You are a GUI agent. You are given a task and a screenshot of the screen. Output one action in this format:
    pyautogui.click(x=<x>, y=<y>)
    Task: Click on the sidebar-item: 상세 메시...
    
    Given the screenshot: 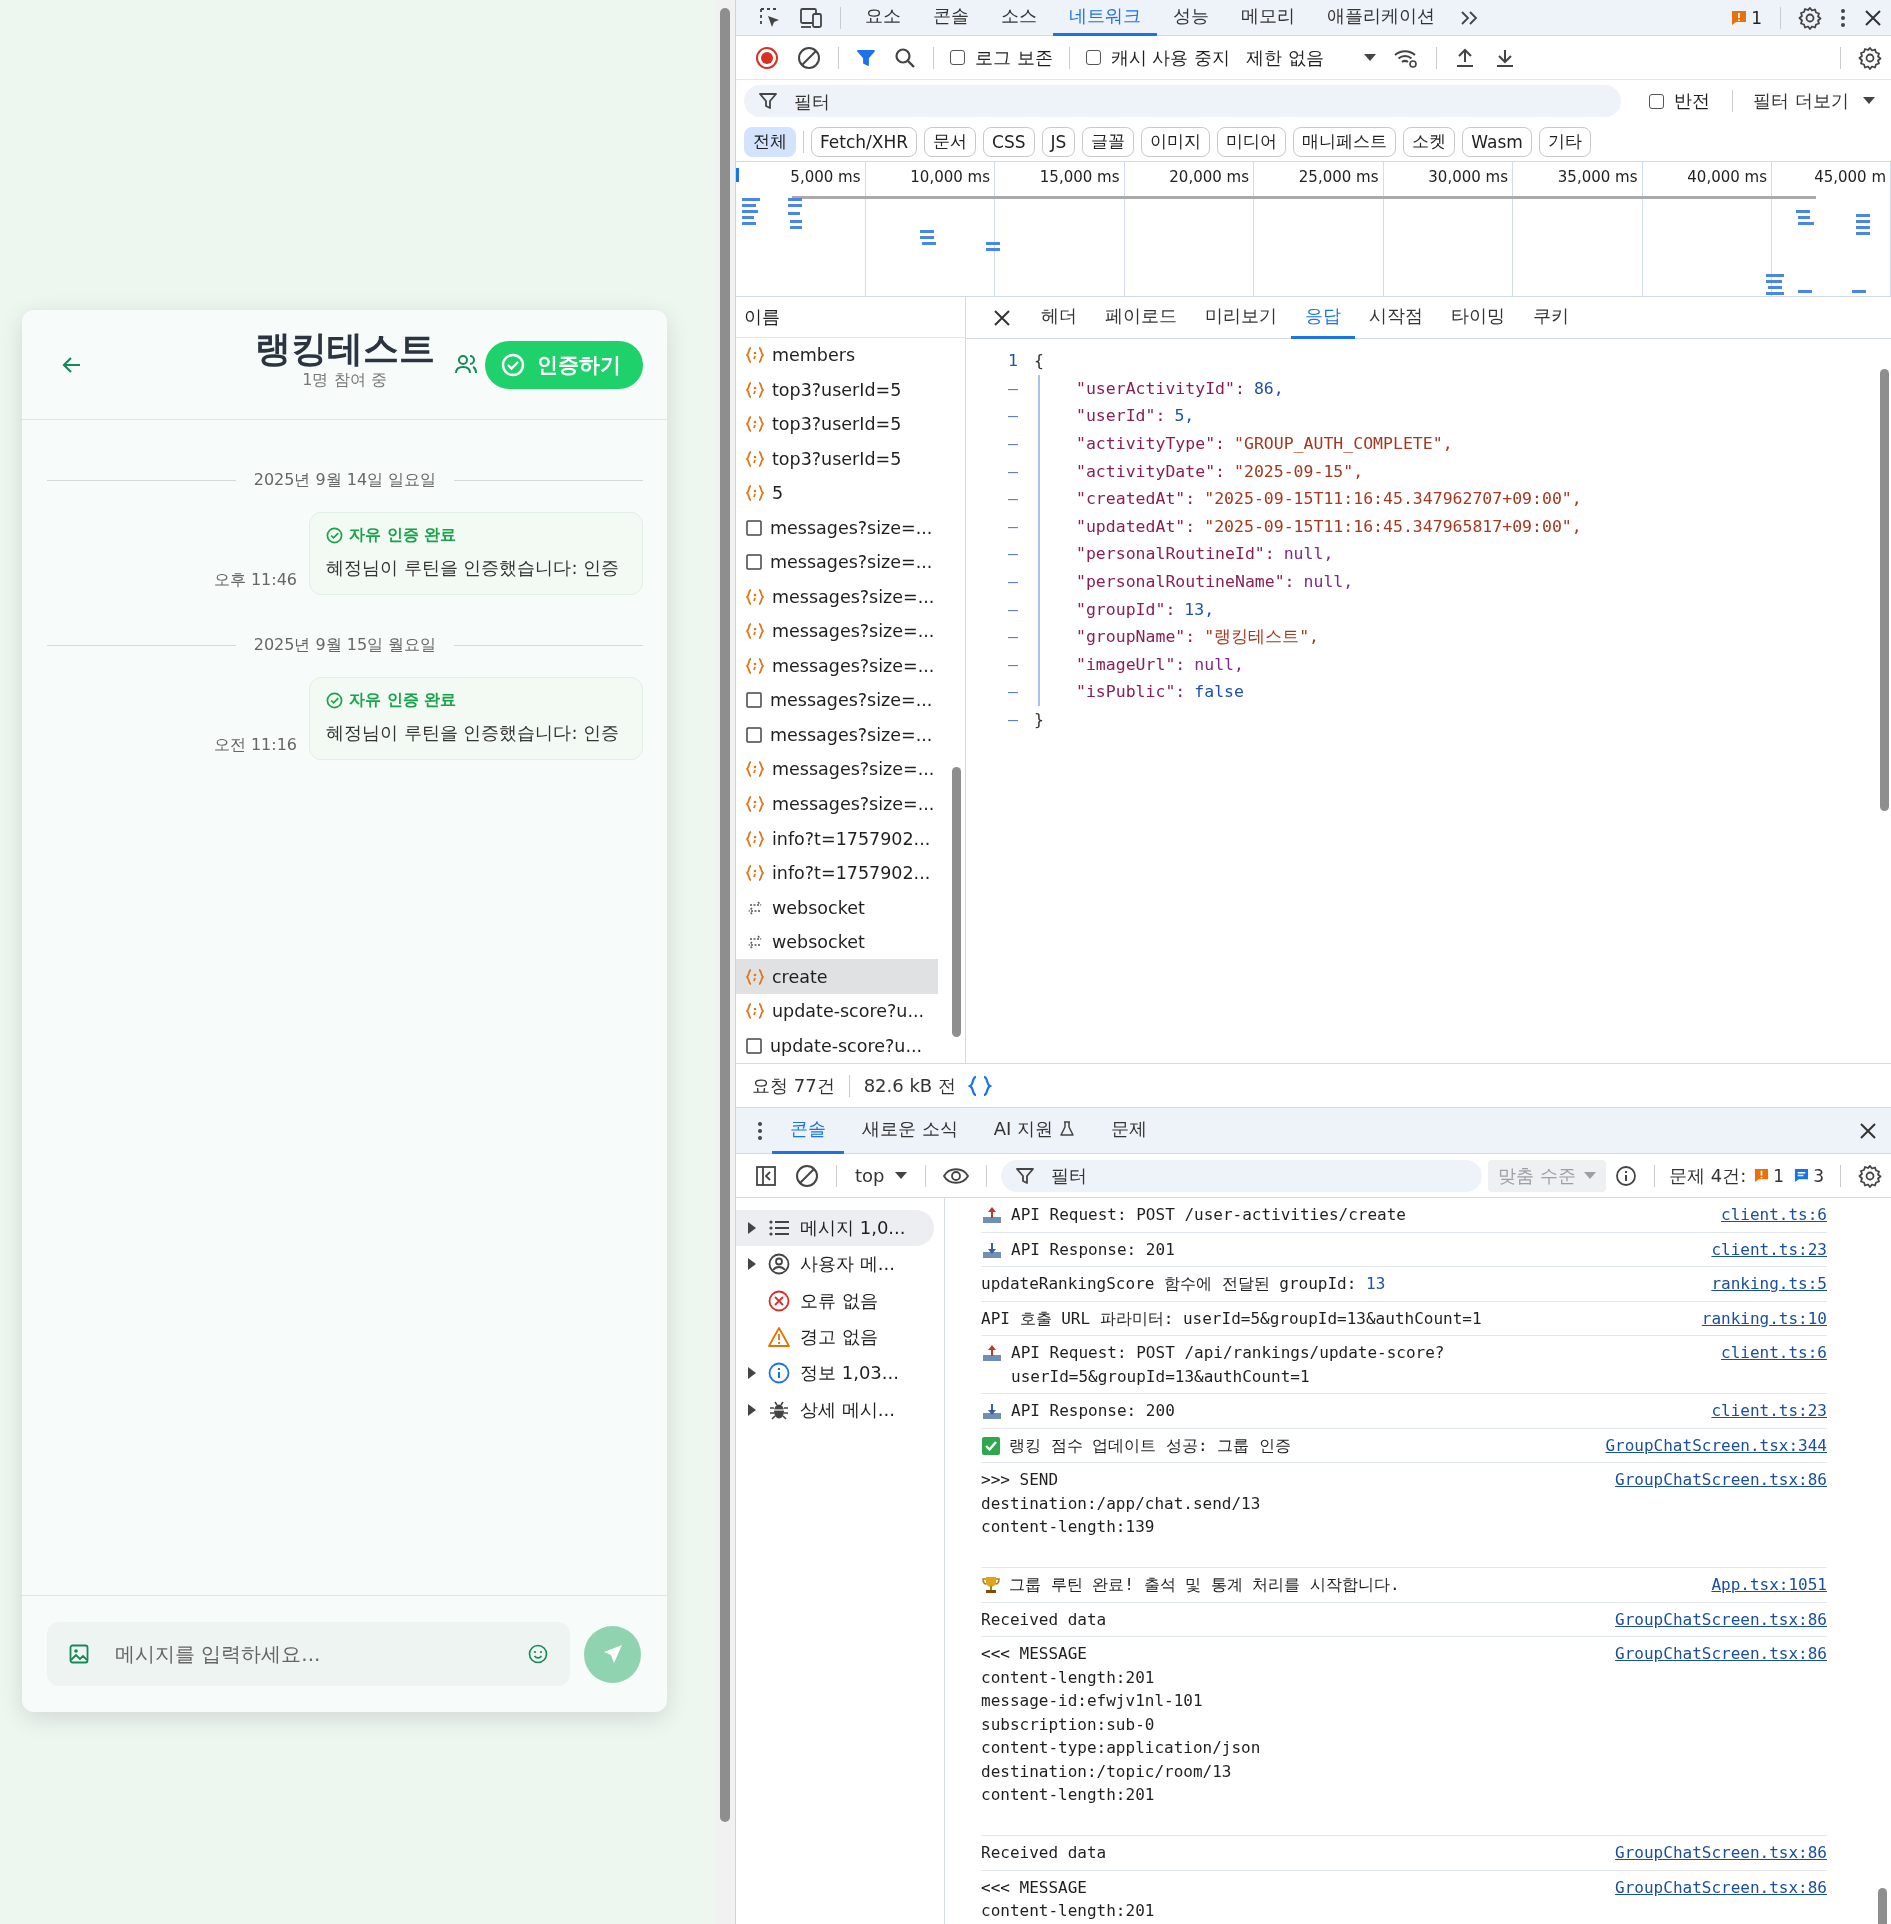 What is the action you would take?
    pyautogui.click(x=835, y=1409)
    